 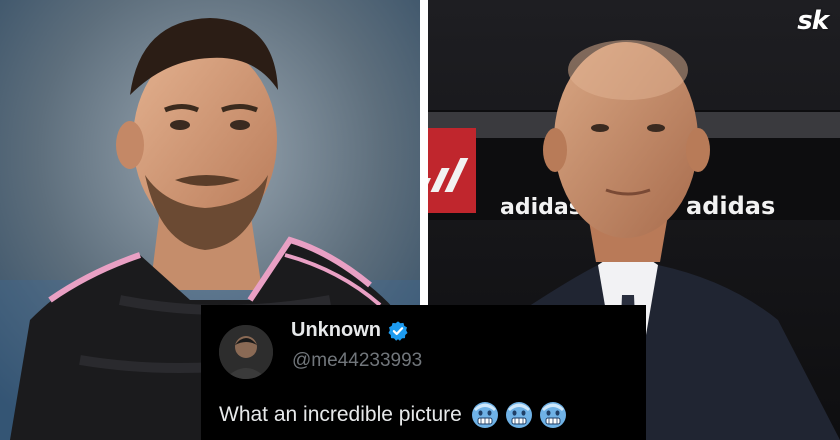 I want to click on brand-logo: sk, so click(x=813, y=21).